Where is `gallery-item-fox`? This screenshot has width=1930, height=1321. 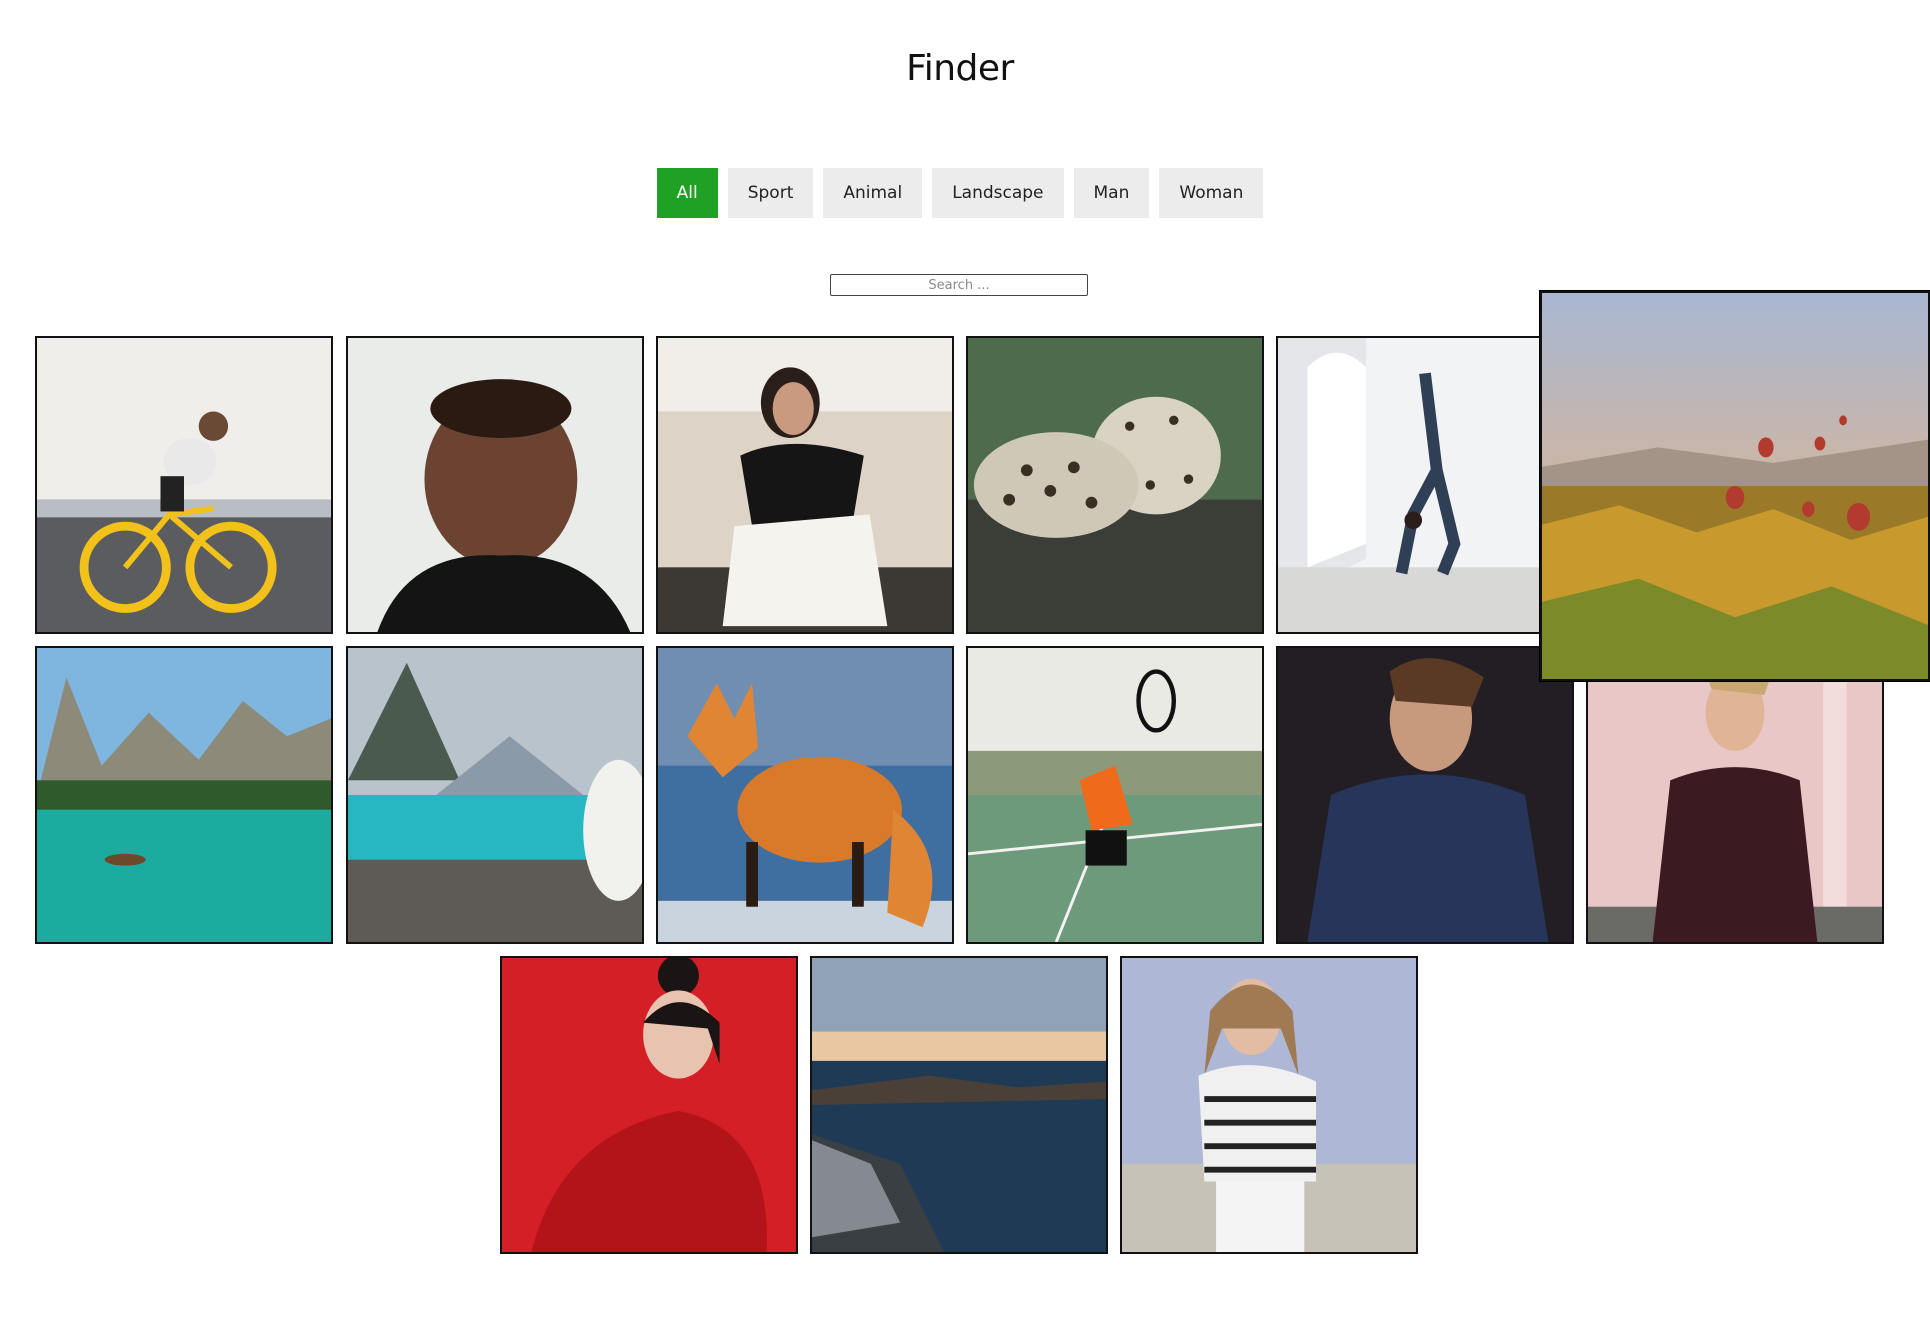
gallery-item-fox is located at coordinates (805, 795).